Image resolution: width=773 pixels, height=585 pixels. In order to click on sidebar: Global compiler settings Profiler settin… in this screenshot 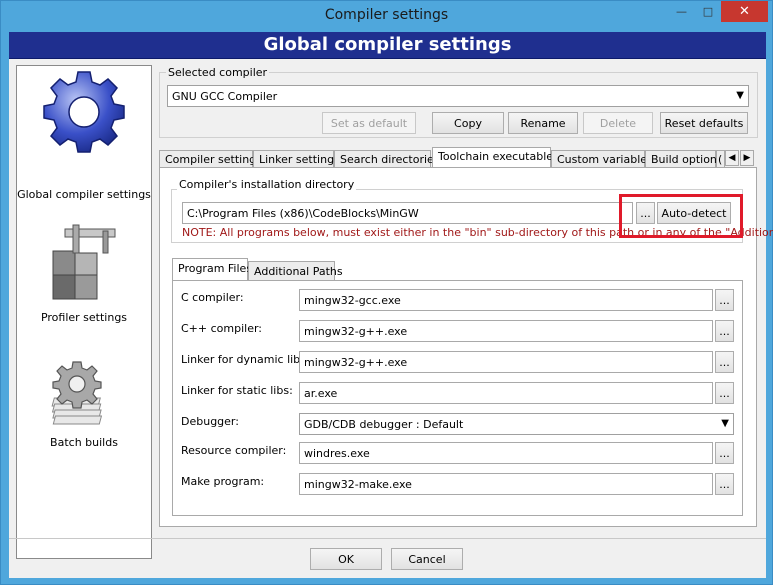, I will do `click(84, 312)`.